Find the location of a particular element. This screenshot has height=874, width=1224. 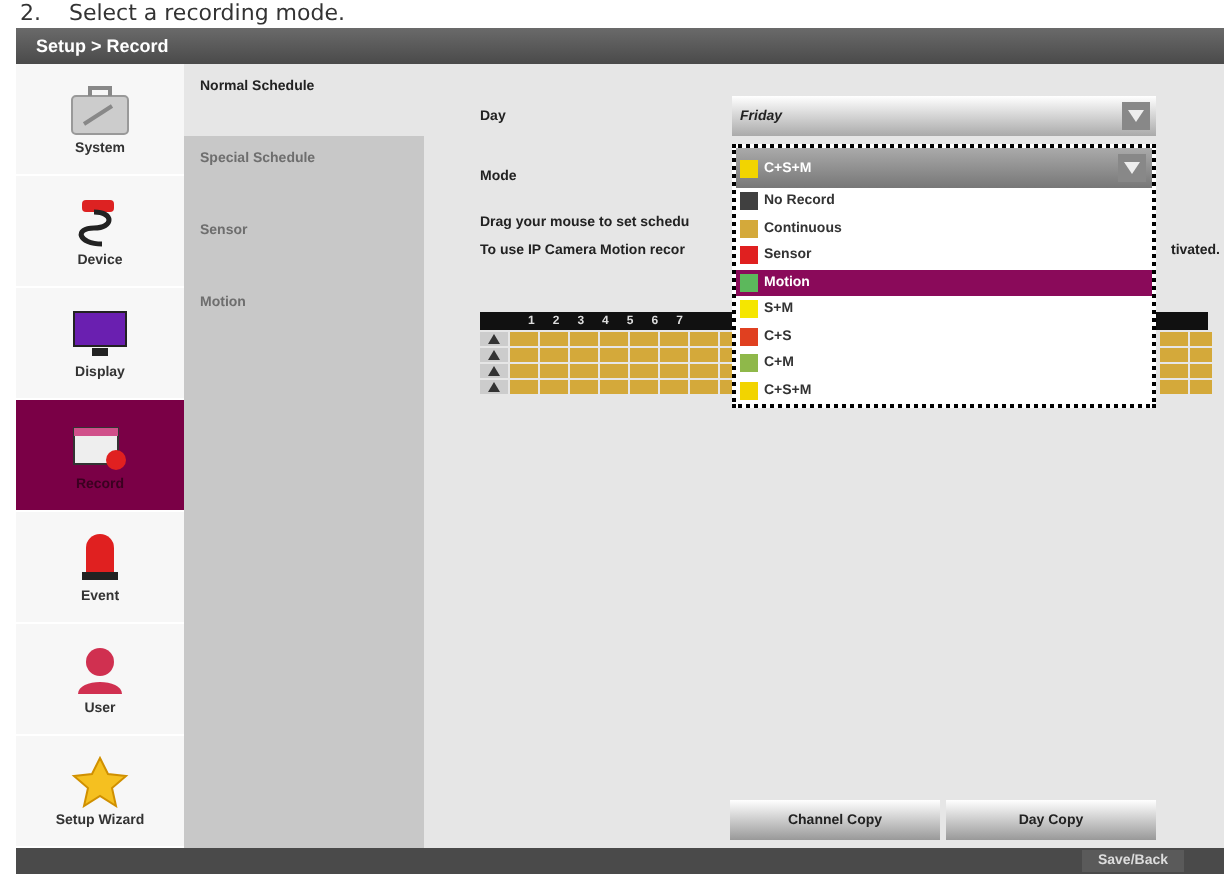

star-icon is located at coordinates (100, 781).